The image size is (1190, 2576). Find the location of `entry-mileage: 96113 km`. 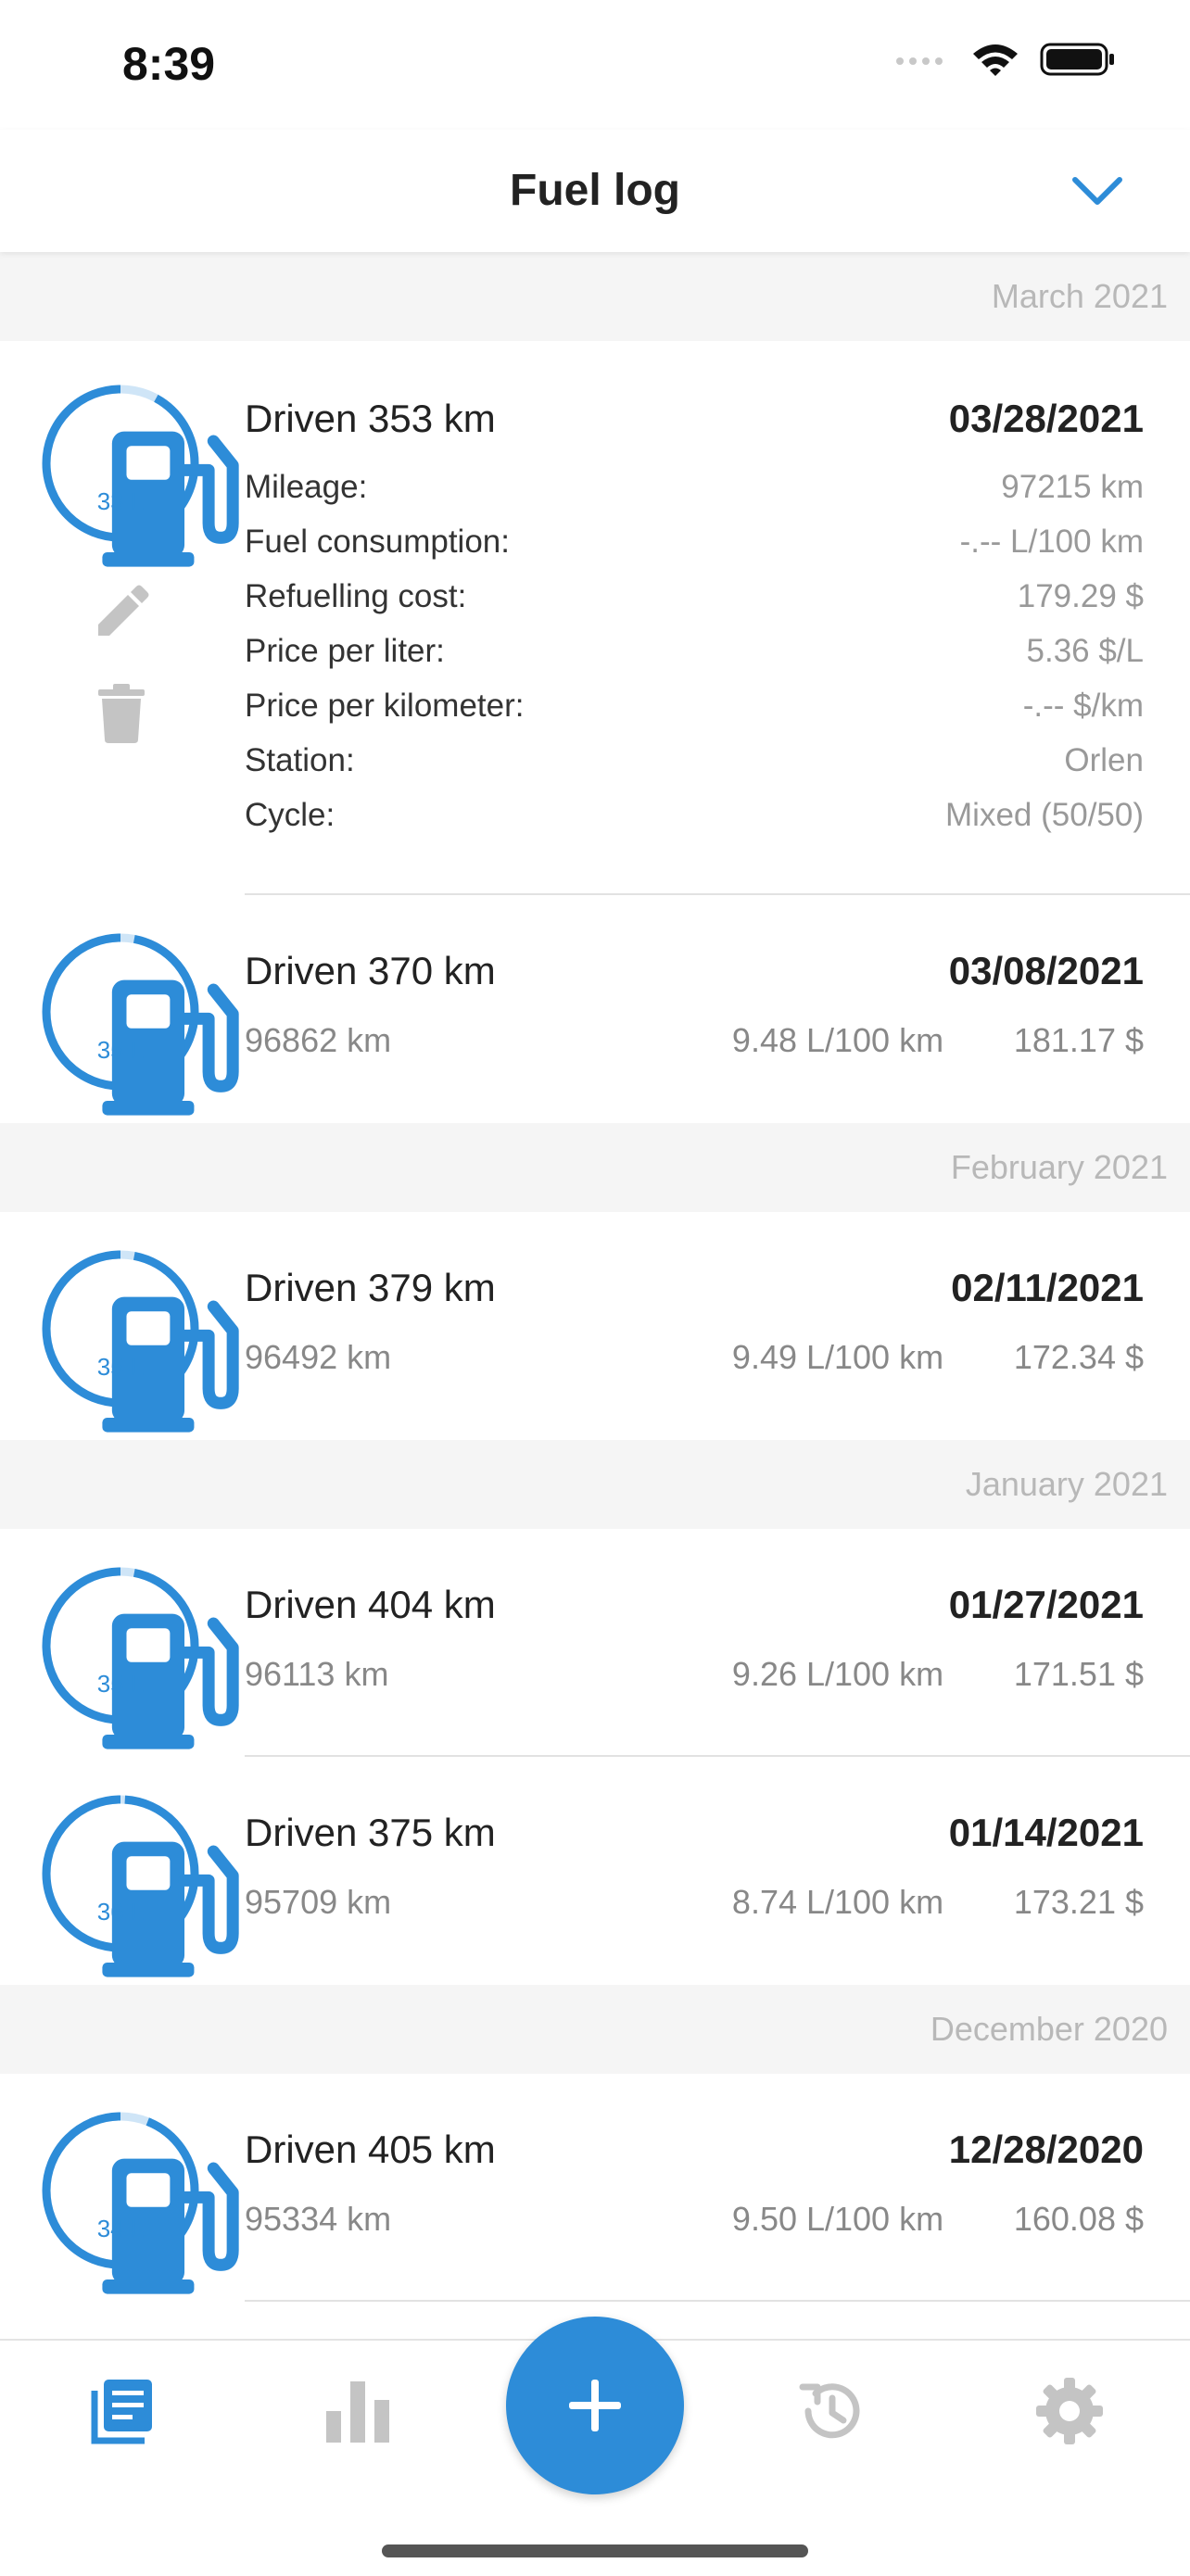

entry-mileage: 96113 km is located at coordinates (317, 1674).